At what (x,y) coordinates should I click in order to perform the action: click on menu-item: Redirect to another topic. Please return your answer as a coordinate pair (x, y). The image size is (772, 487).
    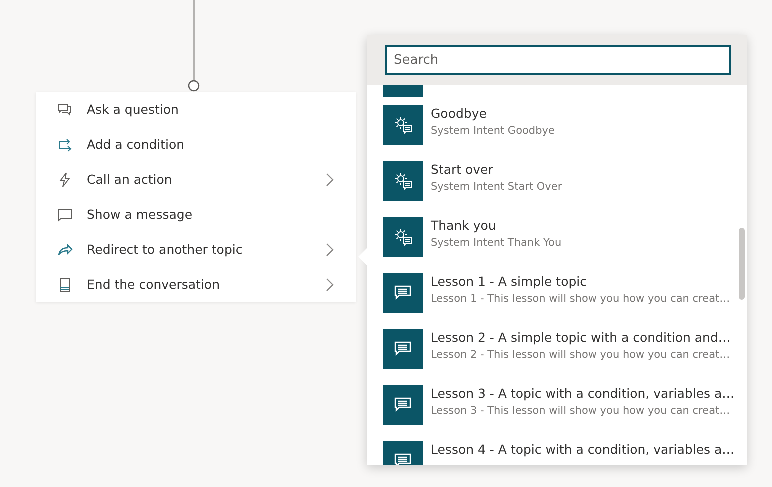
    Looking at the image, I should click on (196, 249).